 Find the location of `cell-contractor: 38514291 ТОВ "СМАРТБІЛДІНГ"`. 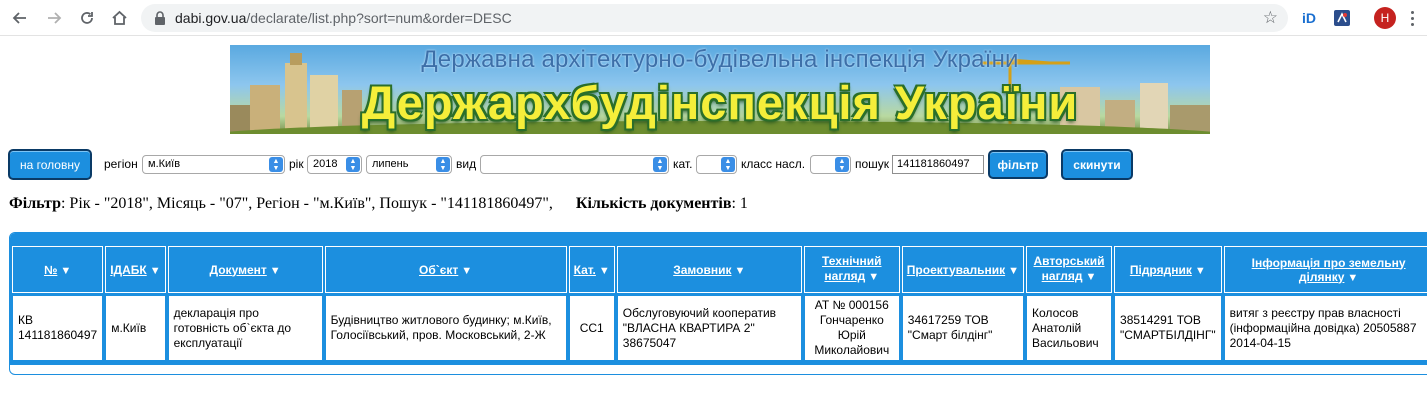

cell-contractor: 38514291 ТОВ "СМАРТБІЛДІНГ" is located at coordinates (1168, 328).